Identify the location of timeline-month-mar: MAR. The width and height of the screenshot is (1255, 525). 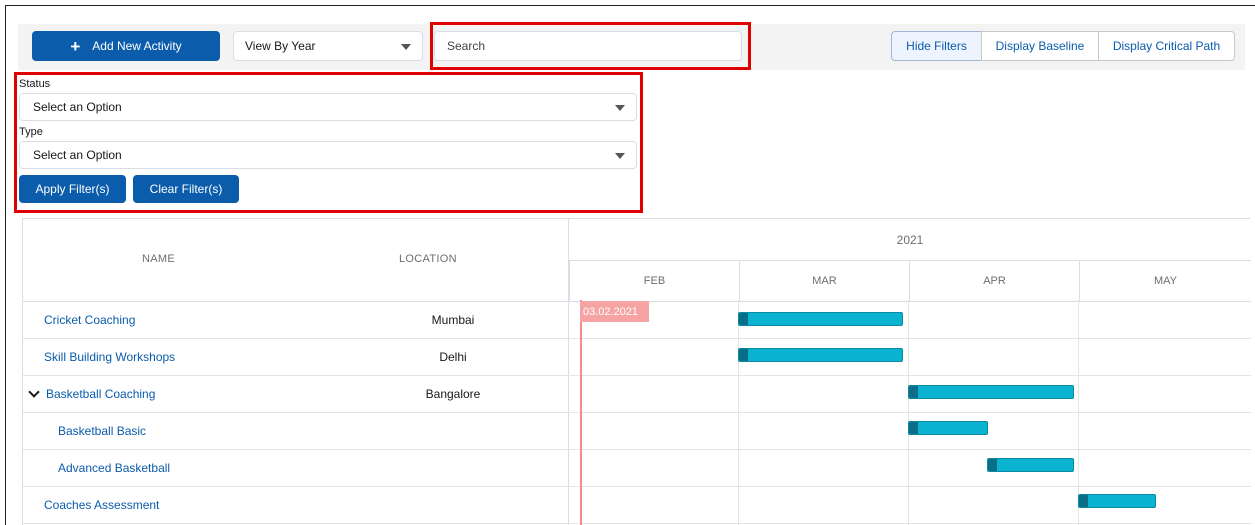
(824, 281).